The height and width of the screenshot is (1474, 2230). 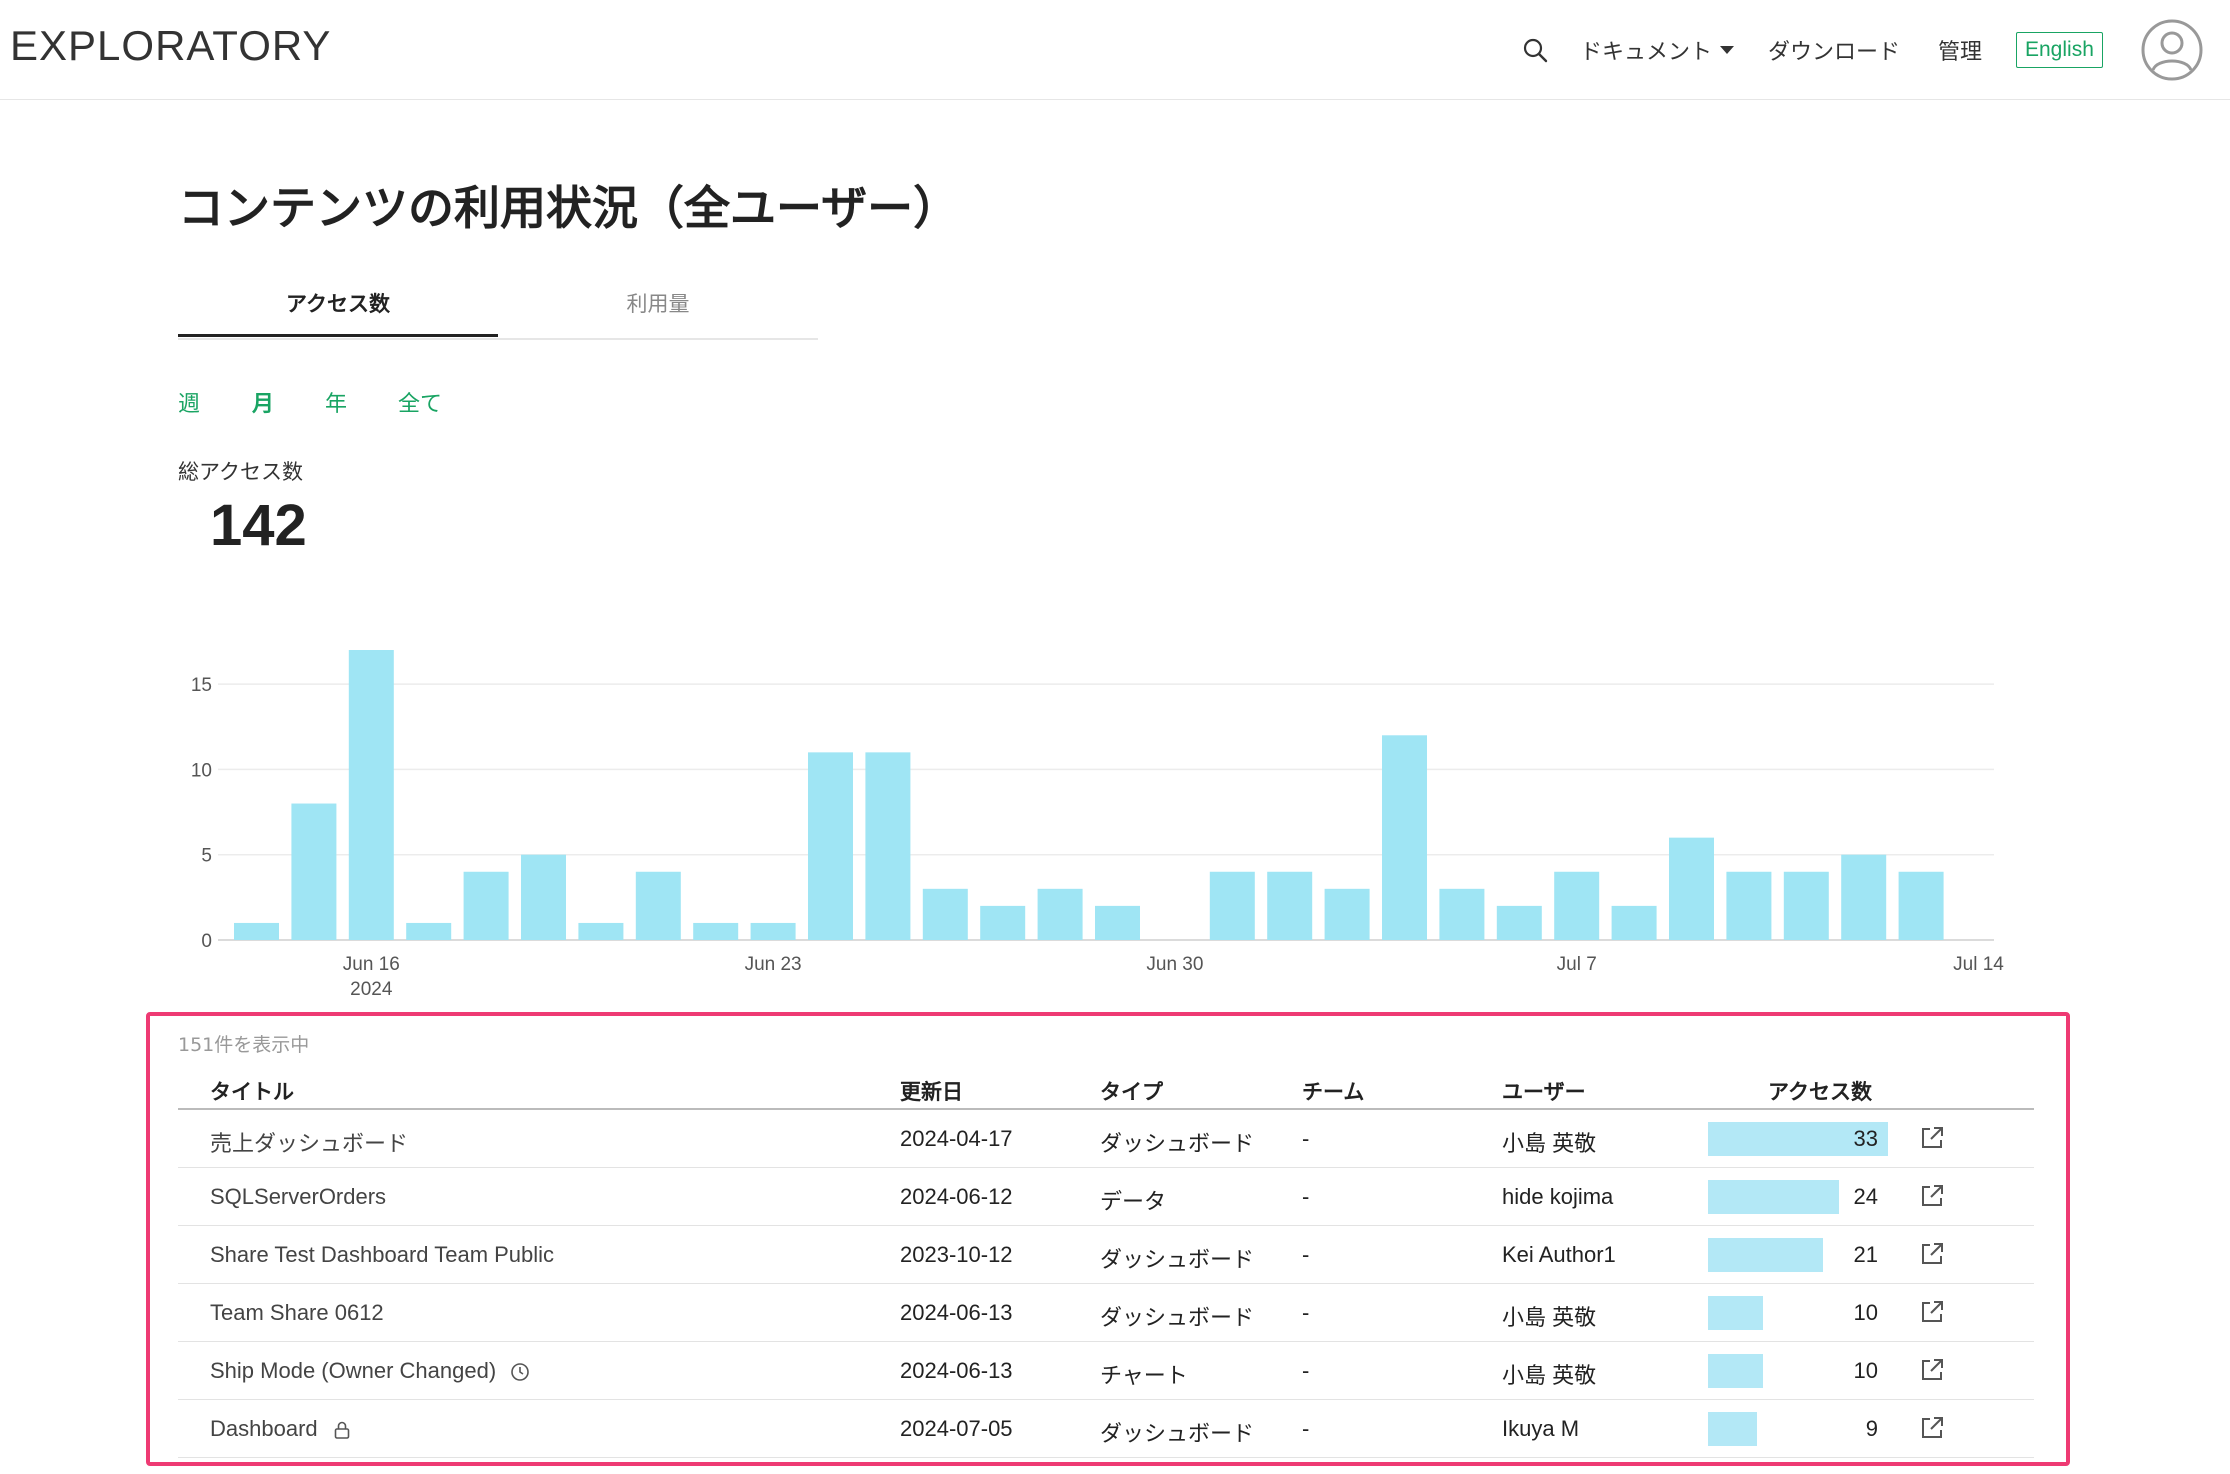 I want to click on language-switch: English, so click(x=2059, y=50).